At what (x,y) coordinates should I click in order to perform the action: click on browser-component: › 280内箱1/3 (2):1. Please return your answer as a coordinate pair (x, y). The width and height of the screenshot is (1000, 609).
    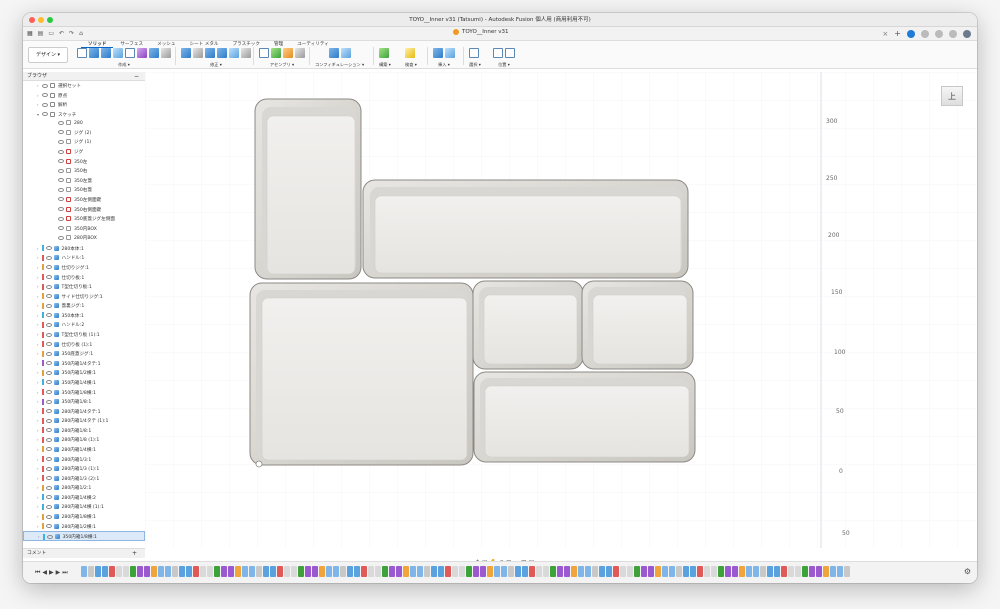
    Looking at the image, I should click on (84, 479).